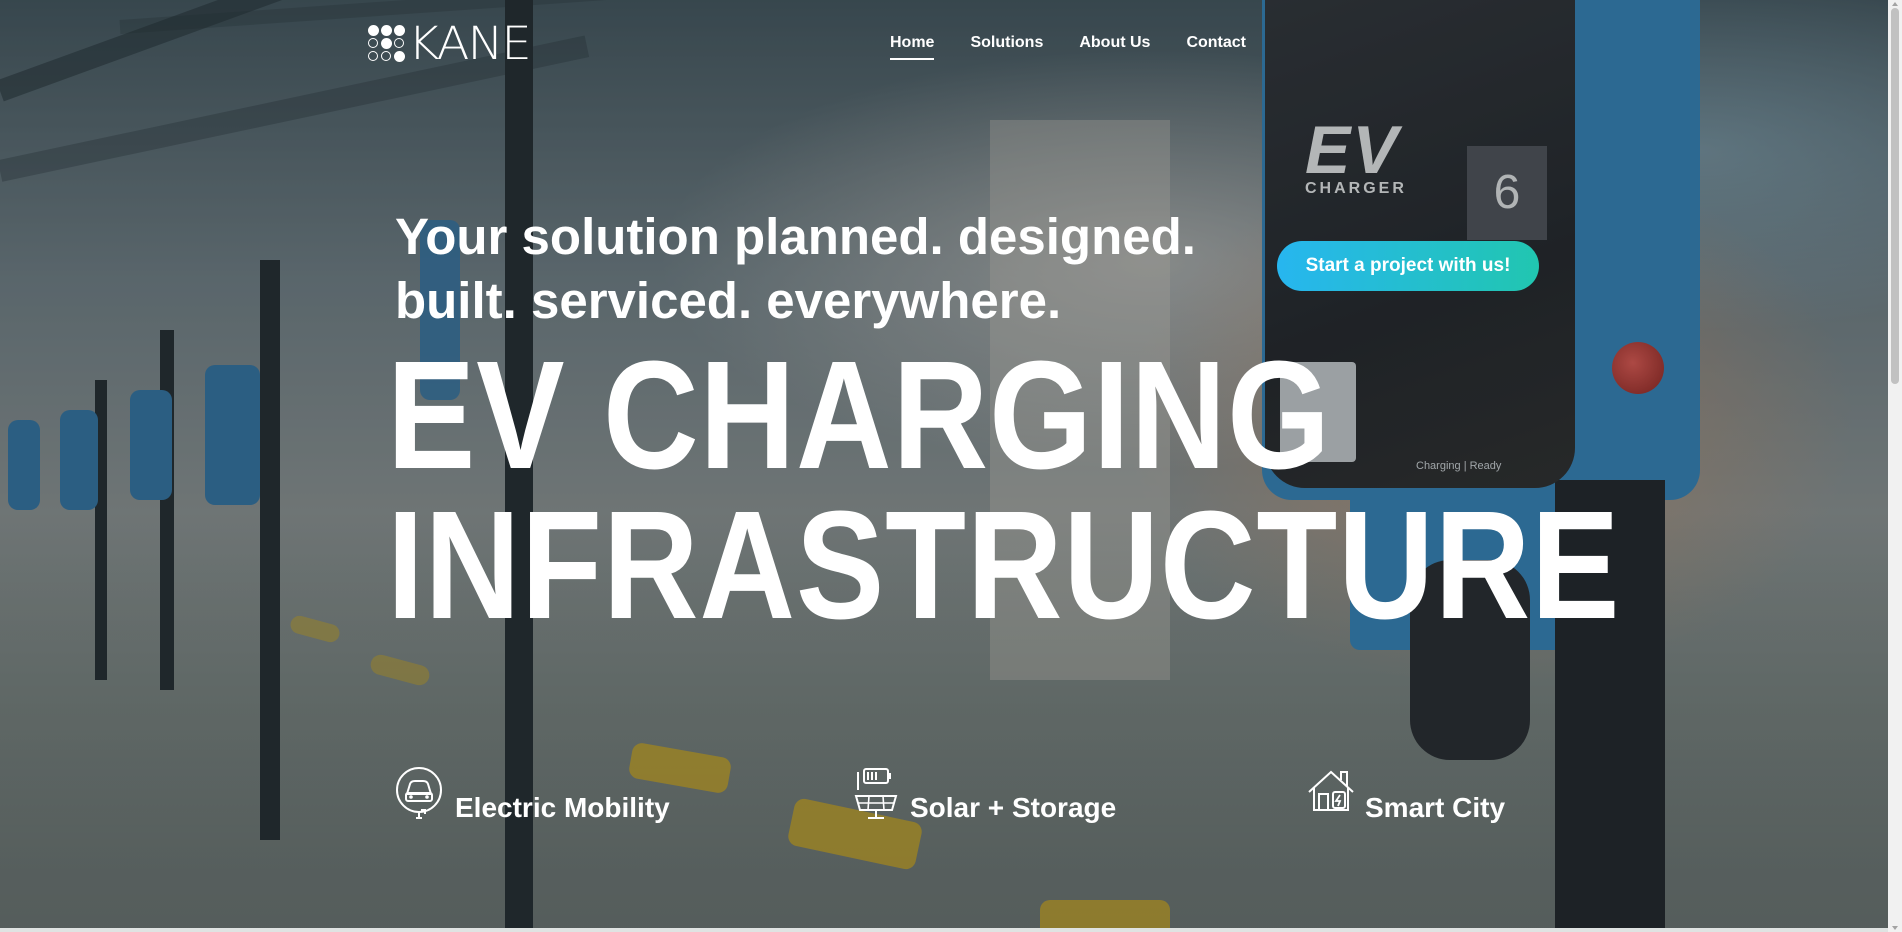  What do you see at coordinates (1006, 47) in the screenshot?
I see `nav-item-solutions: Solutions` at bounding box center [1006, 47].